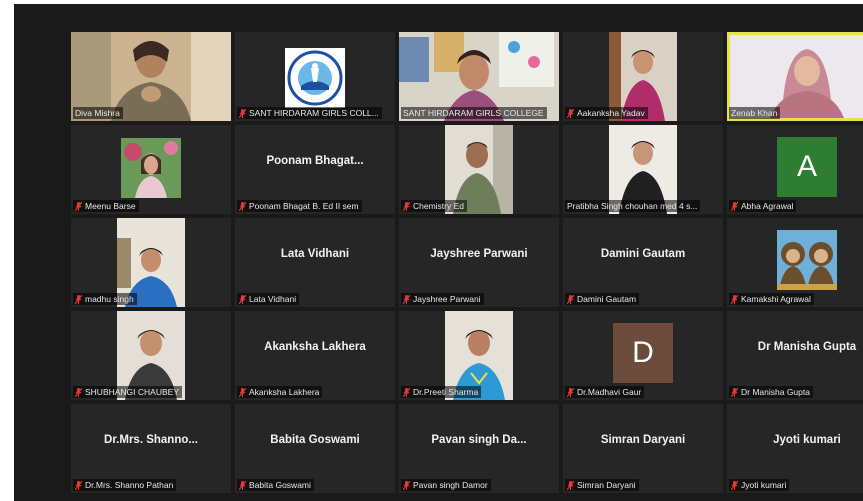 This screenshot has width=863, height=501. I want to click on participant-name-label: SHUBHANGI CHAUBEY, so click(127, 392).